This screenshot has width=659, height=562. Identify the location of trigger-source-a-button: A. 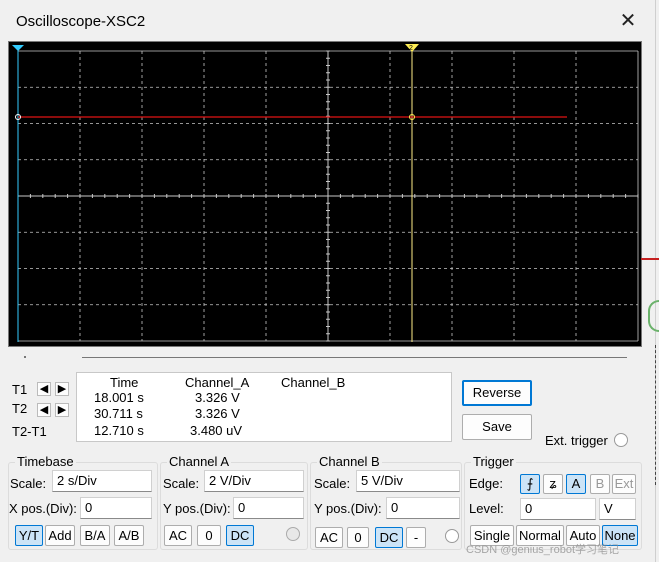
(576, 484).